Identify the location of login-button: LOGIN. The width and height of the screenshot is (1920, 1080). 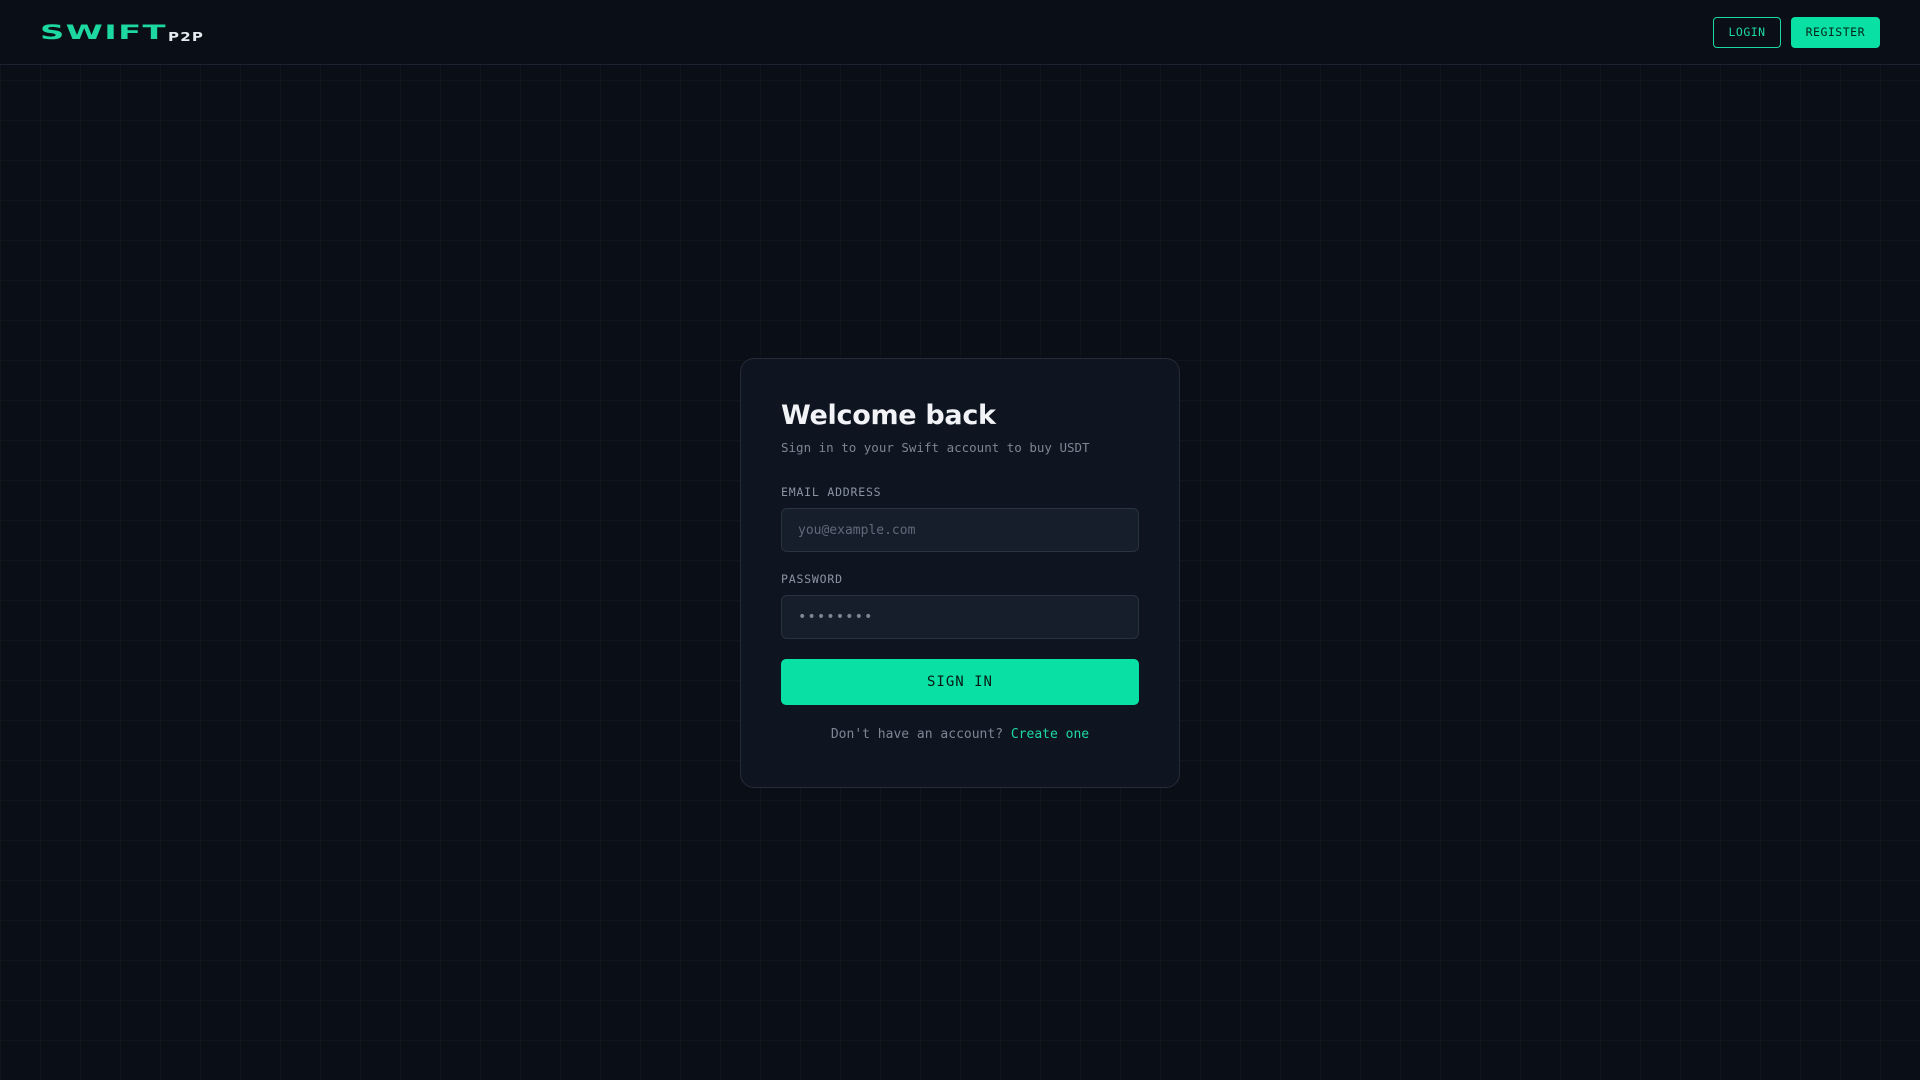
(1747, 32).